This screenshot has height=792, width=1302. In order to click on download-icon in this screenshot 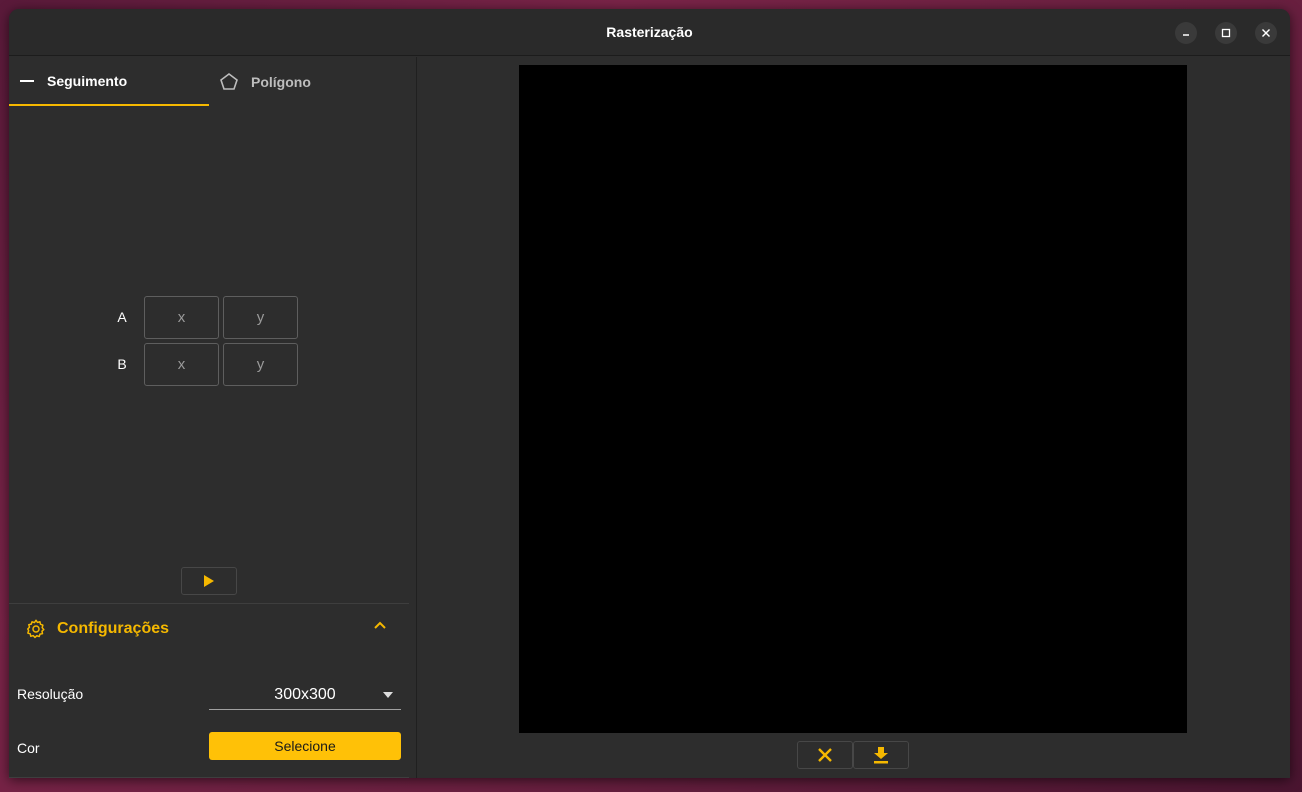, I will do `click(881, 755)`.